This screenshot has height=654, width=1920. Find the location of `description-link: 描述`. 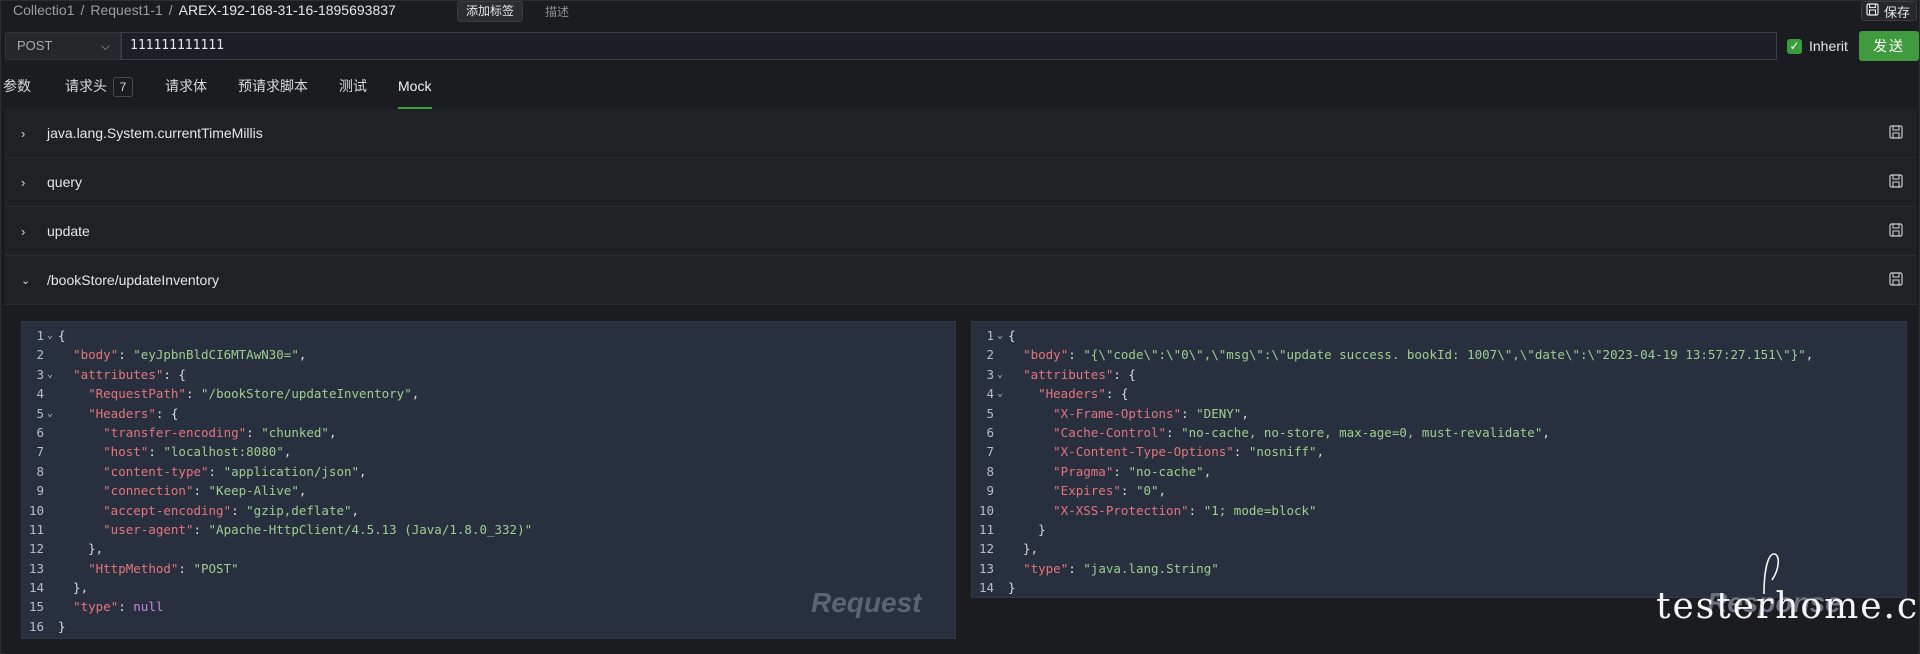

description-link: 描述 is located at coordinates (557, 11).